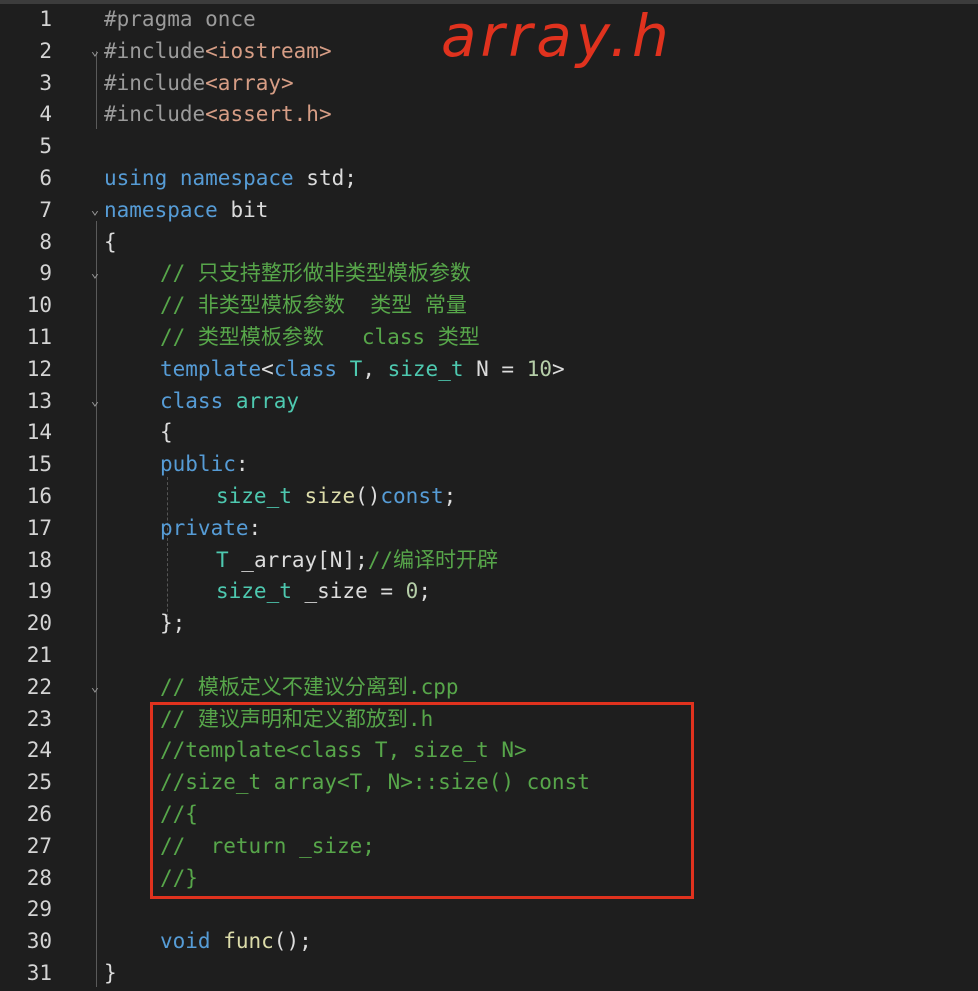 The height and width of the screenshot is (991, 978). Describe the element at coordinates (186, 210) in the screenshot. I see `code-text: namespace bit` at that location.